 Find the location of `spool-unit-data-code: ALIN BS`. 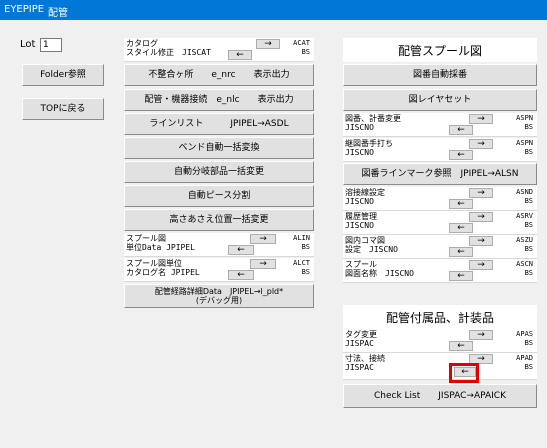

spool-unit-data-code: ALIN BS is located at coordinates (301, 242).